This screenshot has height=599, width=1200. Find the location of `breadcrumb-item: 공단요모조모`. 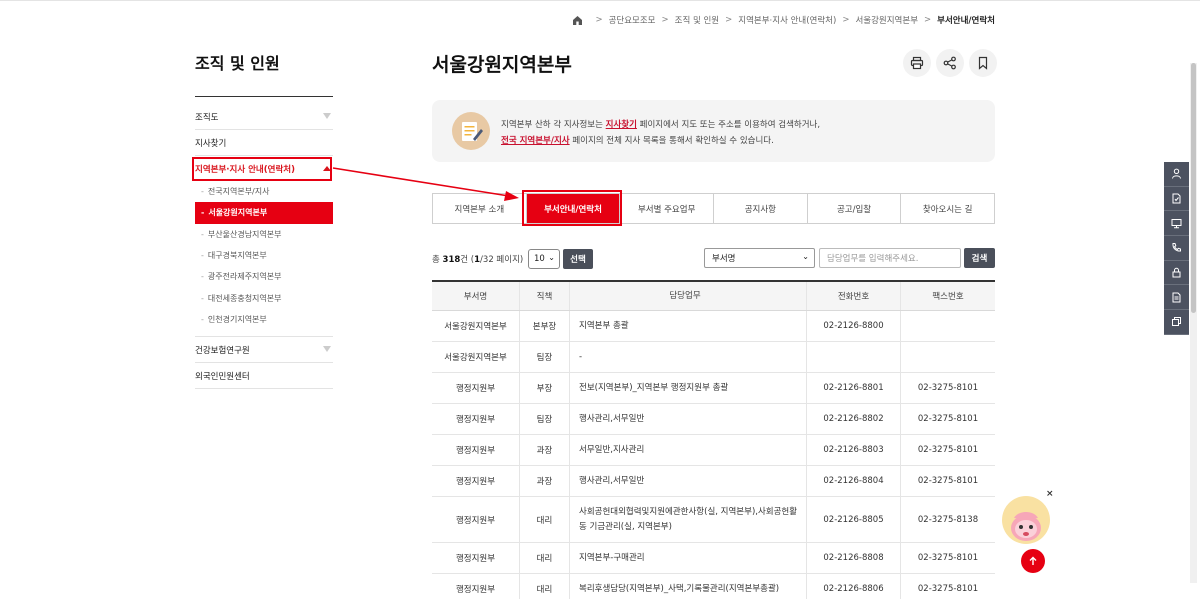

breadcrumb-item: 공단요모조모 is located at coordinates (632, 20).